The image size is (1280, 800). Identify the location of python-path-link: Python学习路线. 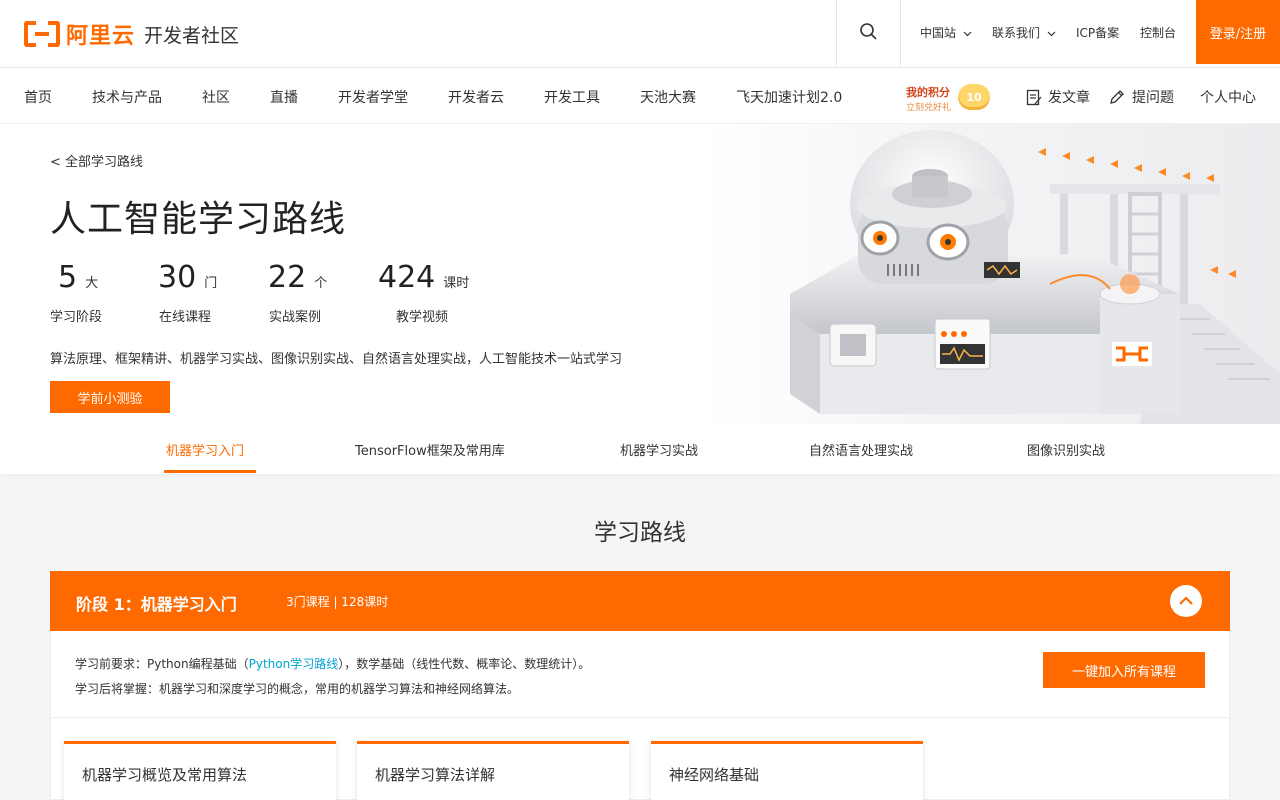
(294, 664).